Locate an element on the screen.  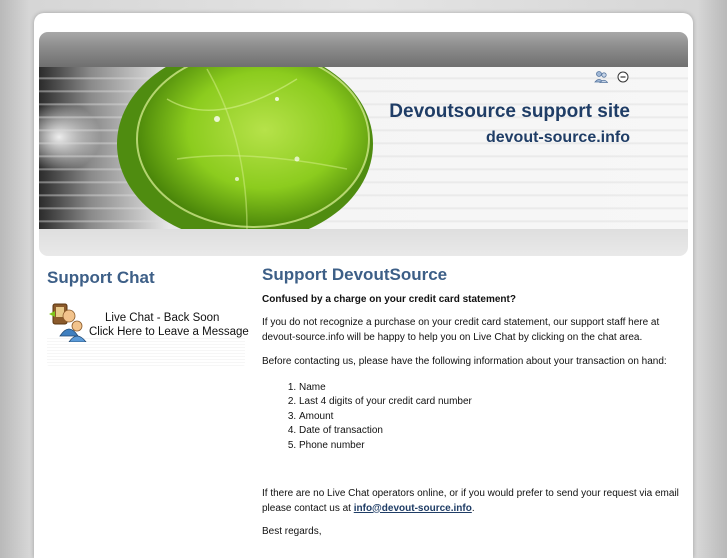
main-heading: Support DevoutSource is located at coordinates (355, 274).